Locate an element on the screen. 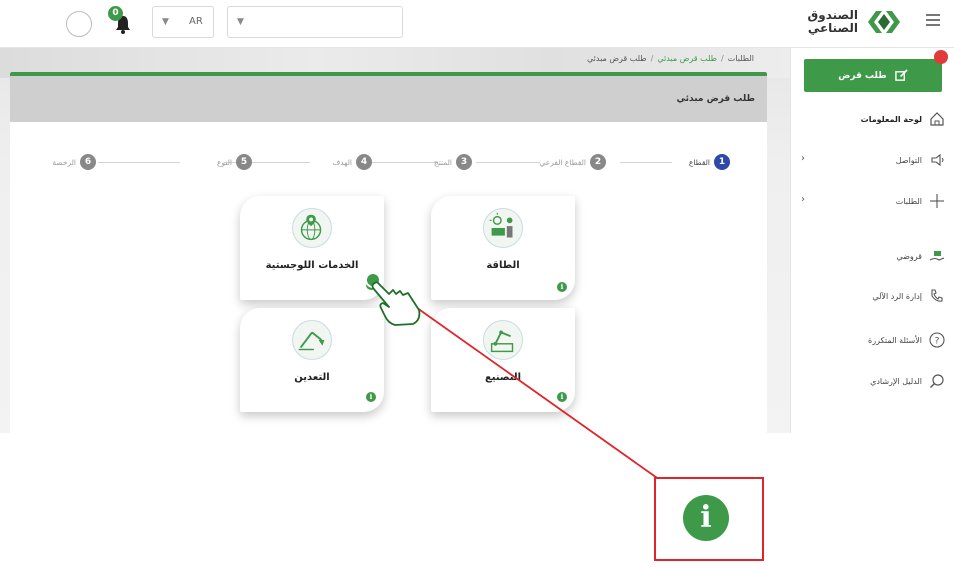 The width and height of the screenshot is (954, 567). phone-icon is located at coordinates (937, 295).